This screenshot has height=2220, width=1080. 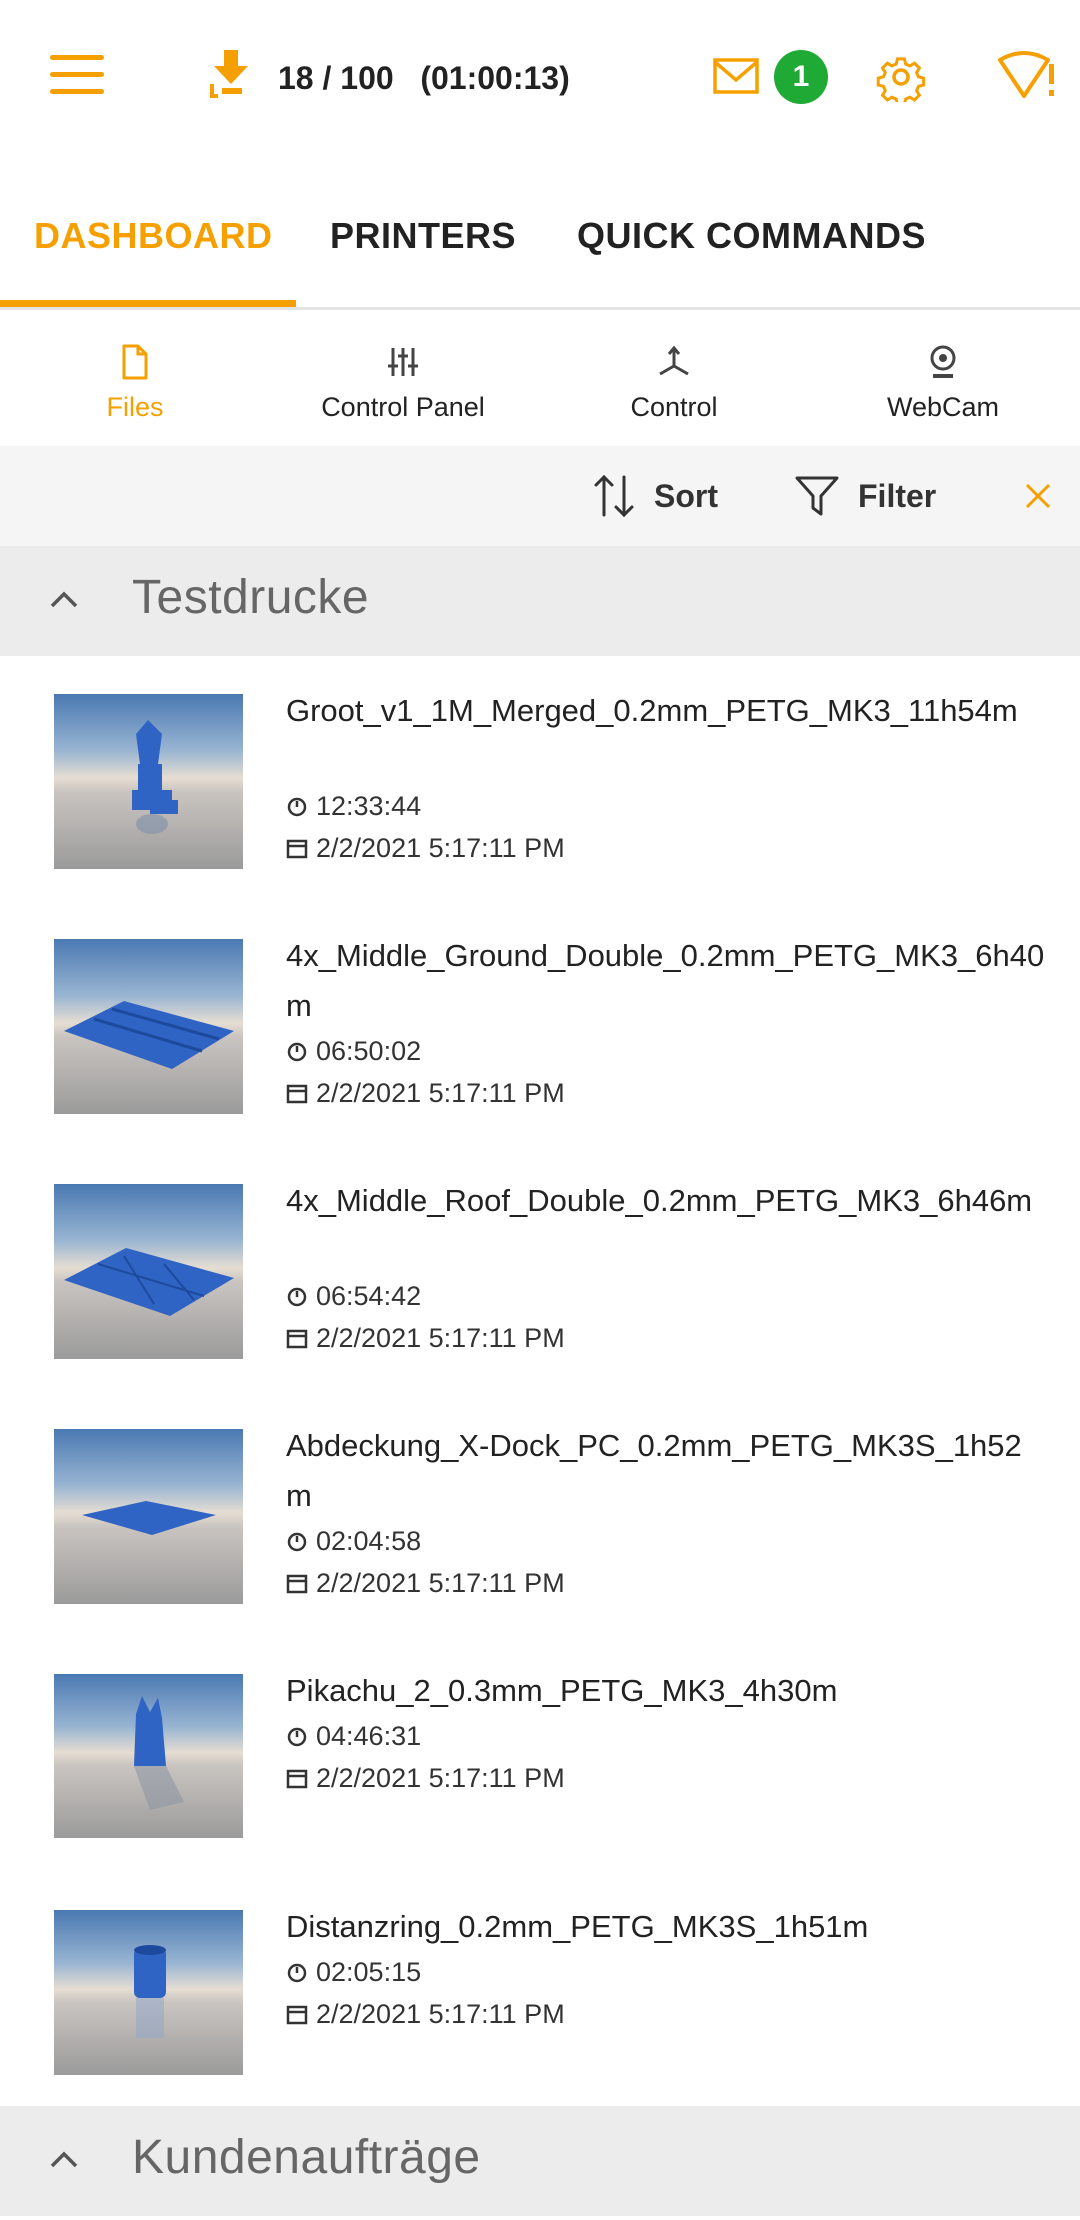 What do you see at coordinates (77, 75) in the screenshot?
I see `hamburger-menu-icon` at bounding box center [77, 75].